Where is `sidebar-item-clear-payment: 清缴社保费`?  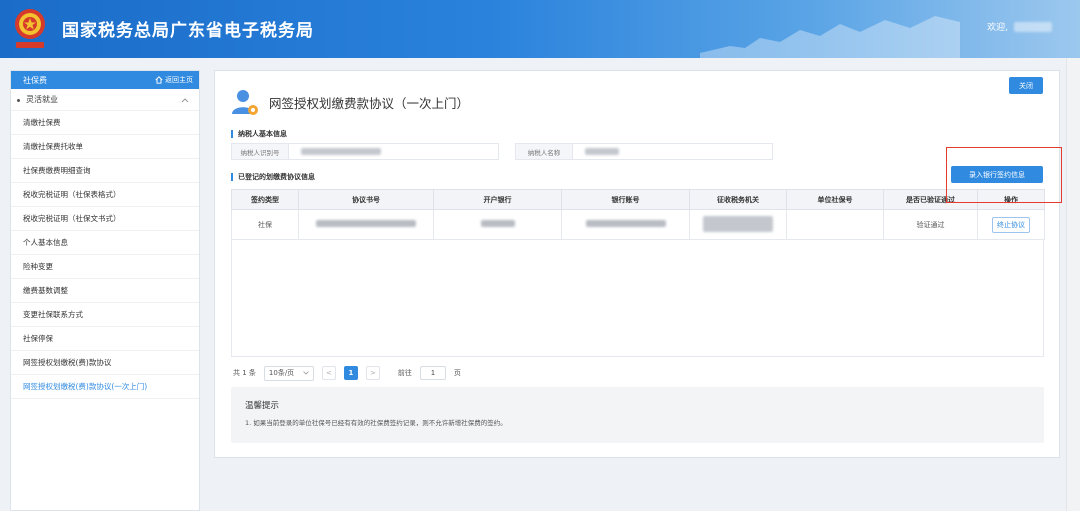
sidebar-item-clear-payment: 清缴社保费 is located at coordinates (105, 123).